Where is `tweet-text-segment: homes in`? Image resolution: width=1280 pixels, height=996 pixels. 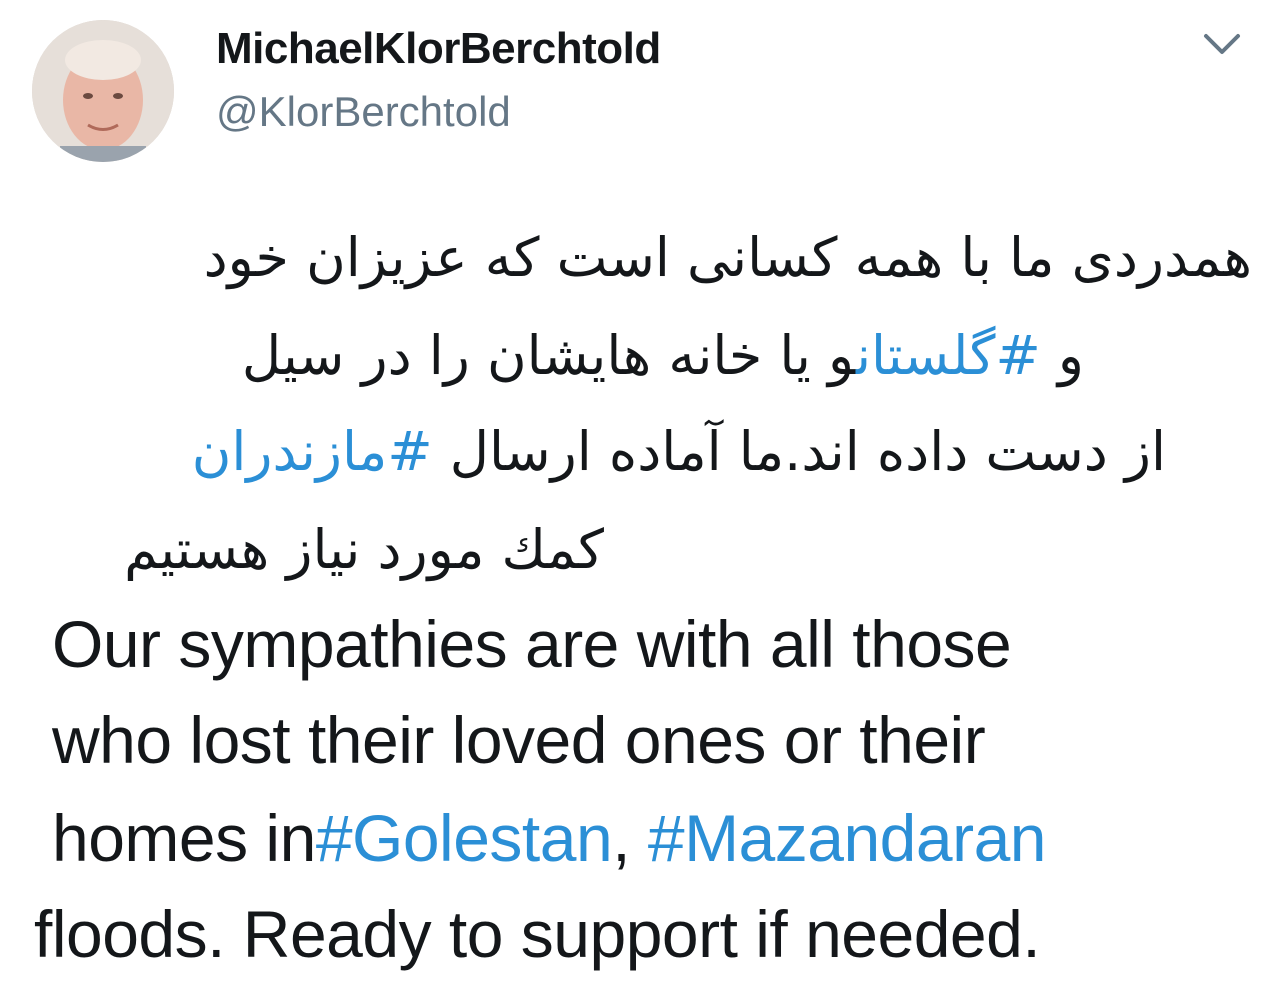 tweet-text-segment: homes in is located at coordinates (184, 838).